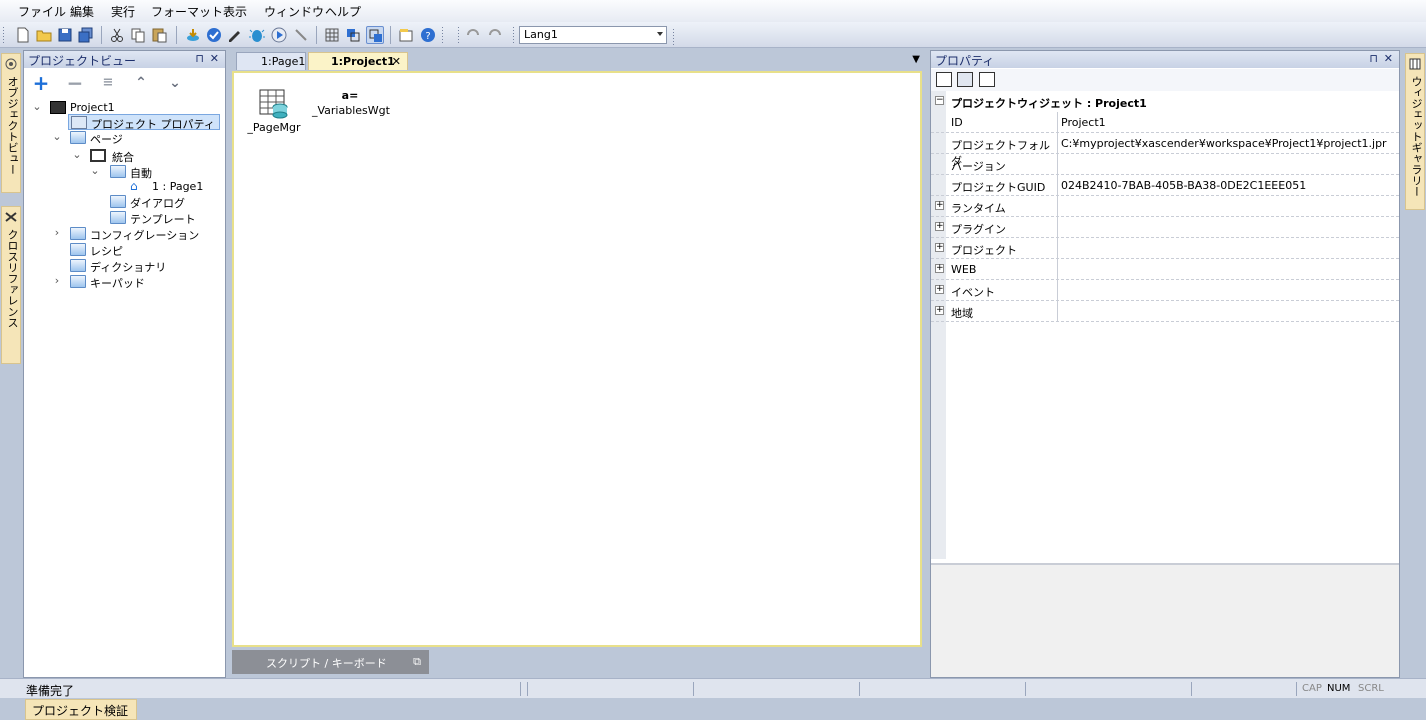 The width and height of the screenshot is (1426, 720). What do you see at coordinates (301, 35) in the screenshot?
I see `stop-icon` at bounding box center [301, 35].